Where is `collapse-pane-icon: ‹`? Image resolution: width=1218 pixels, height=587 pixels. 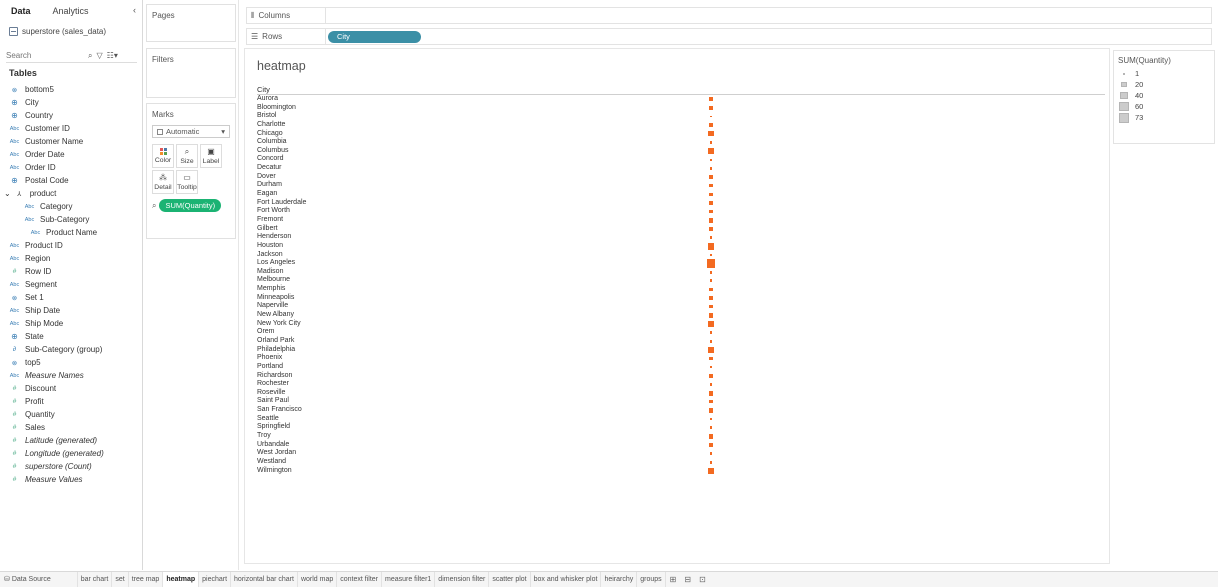
collapse-pane-icon: ‹ is located at coordinates (134, 10).